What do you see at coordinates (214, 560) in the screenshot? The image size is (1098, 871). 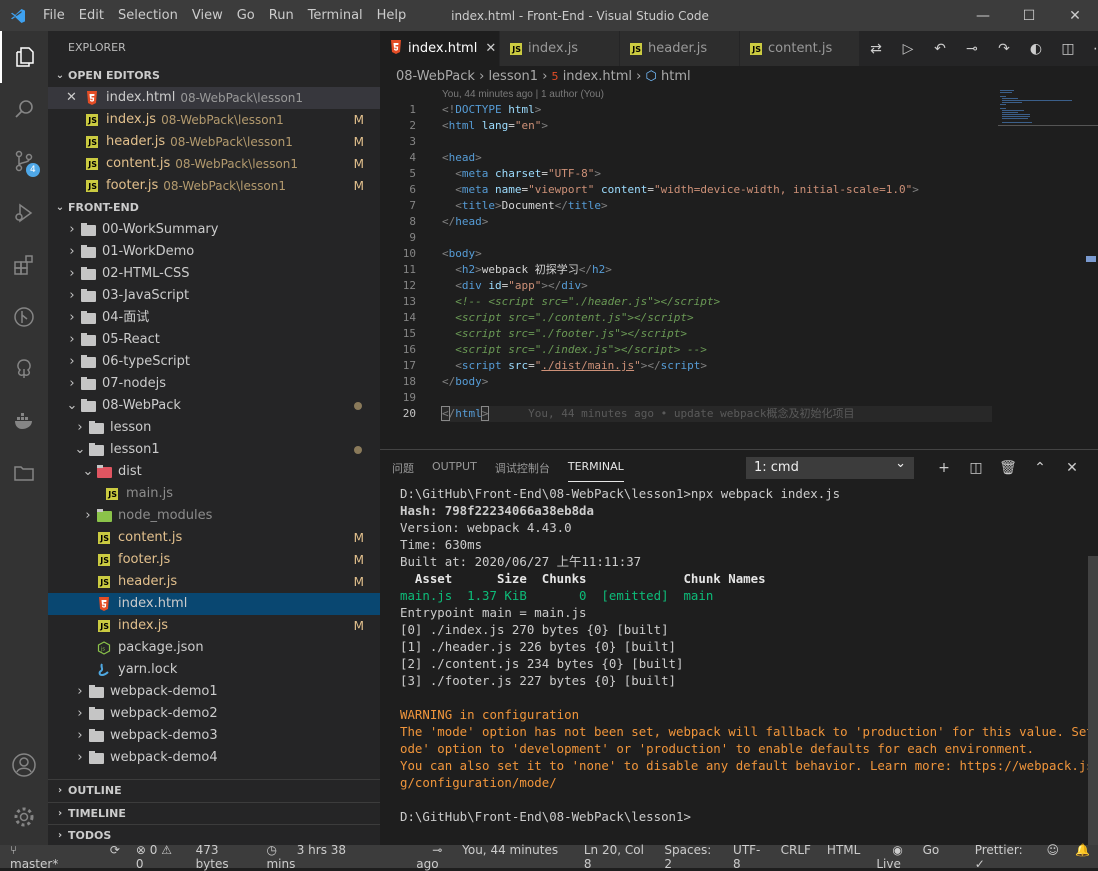 I see `tree-item: JS footer.js M` at bounding box center [214, 560].